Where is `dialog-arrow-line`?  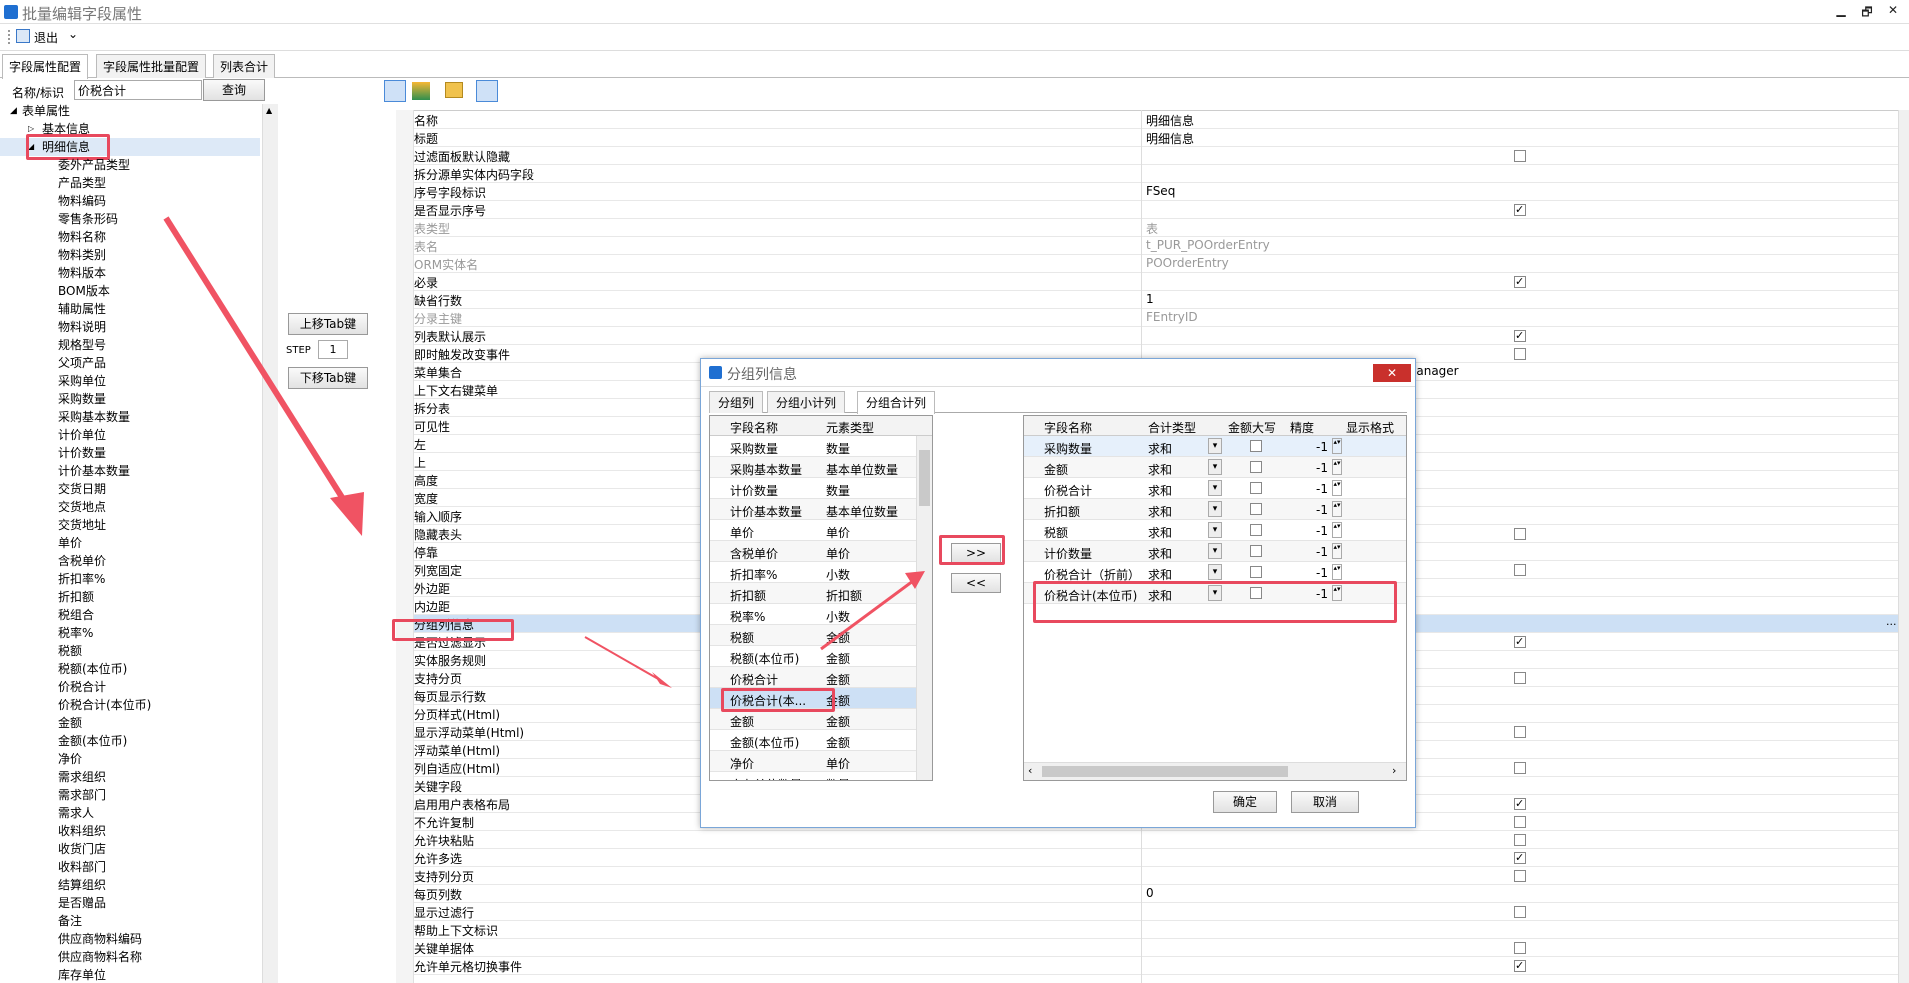 dialog-arrow-line is located at coordinates (867, 615).